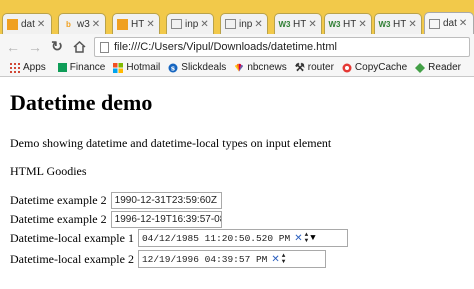  I want to click on page-heading: Datetime demo, so click(81, 102).